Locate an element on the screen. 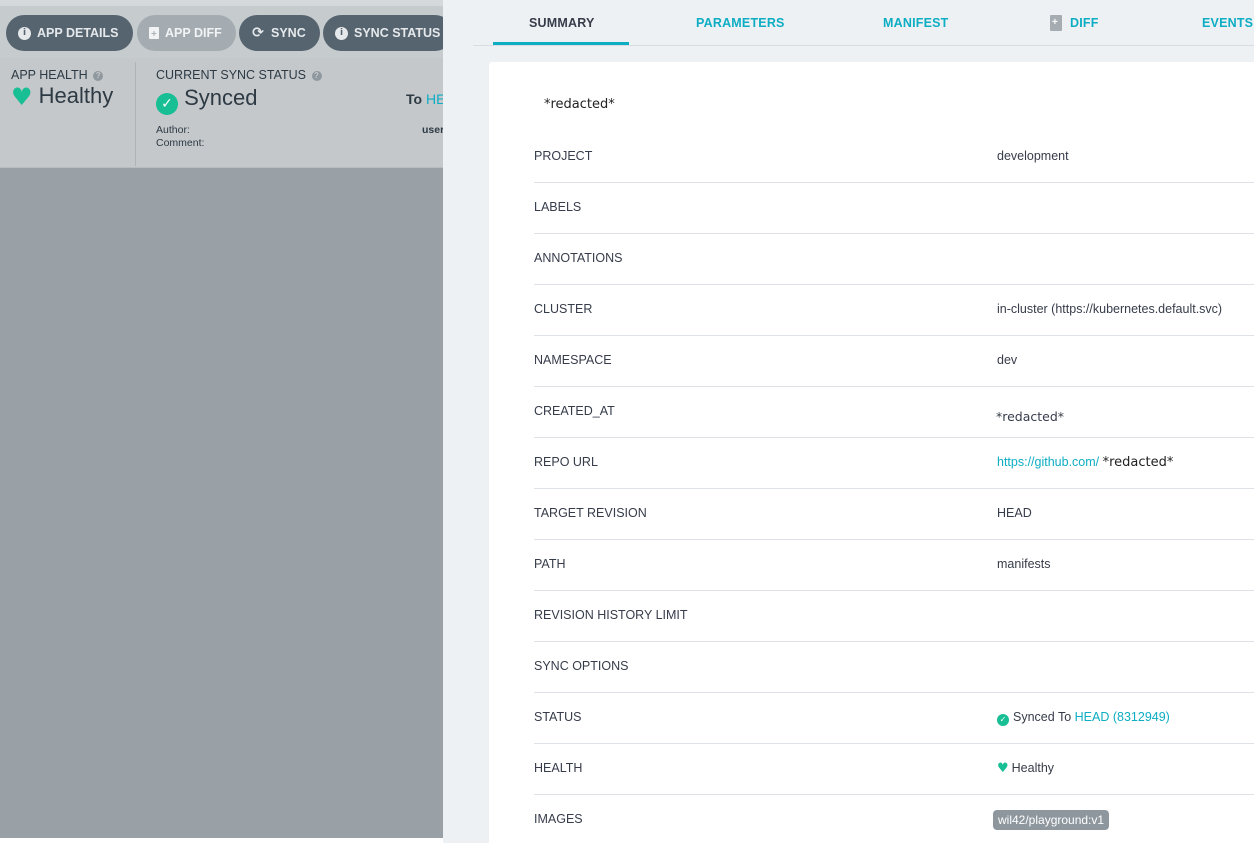 The height and width of the screenshot is (843, 1254). tab-diff-label: DIFF is located at coordinates (1084, 23).